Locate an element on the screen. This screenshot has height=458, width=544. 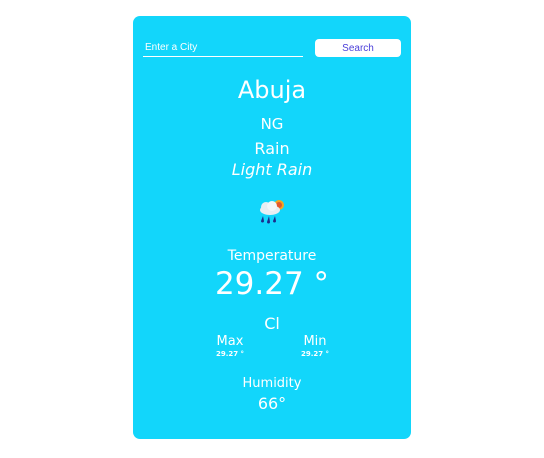
city-name: Abuja is located at coordinates (272, 90).